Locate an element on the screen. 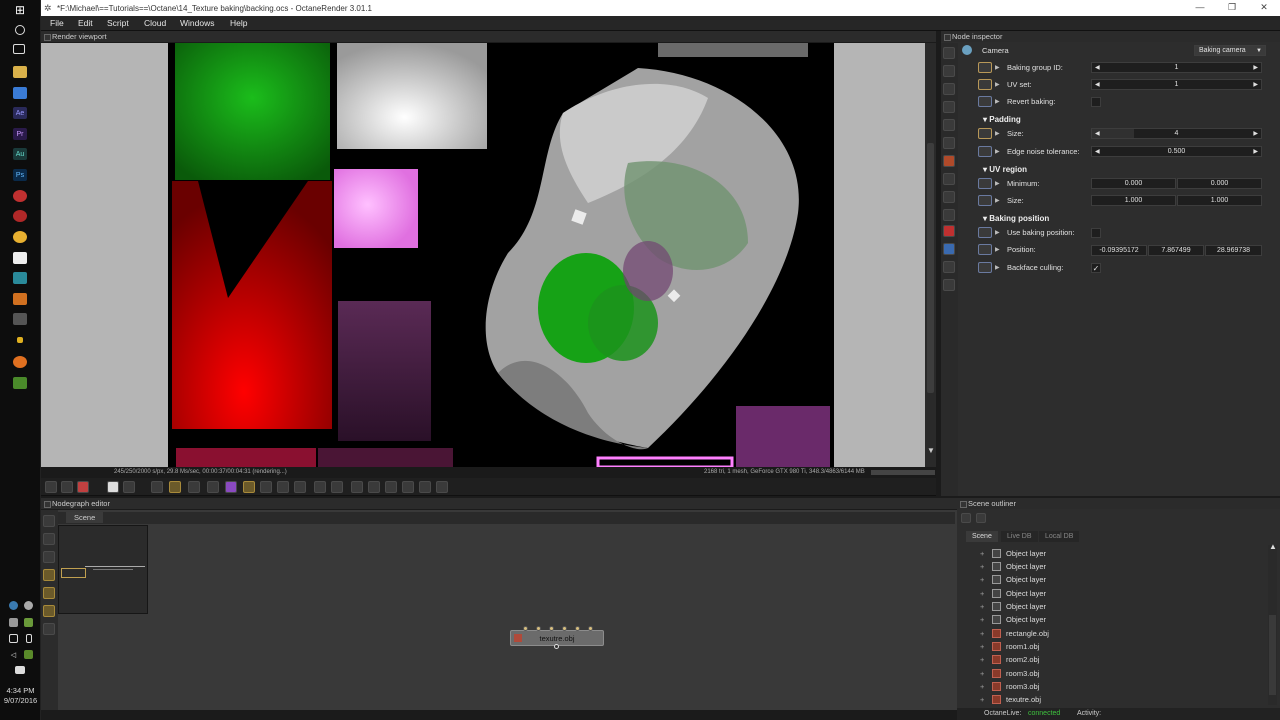 The width and height of the screenshot is (1280, 720). position-y-field: 7.867499 is located at coordinates (1176, 250).